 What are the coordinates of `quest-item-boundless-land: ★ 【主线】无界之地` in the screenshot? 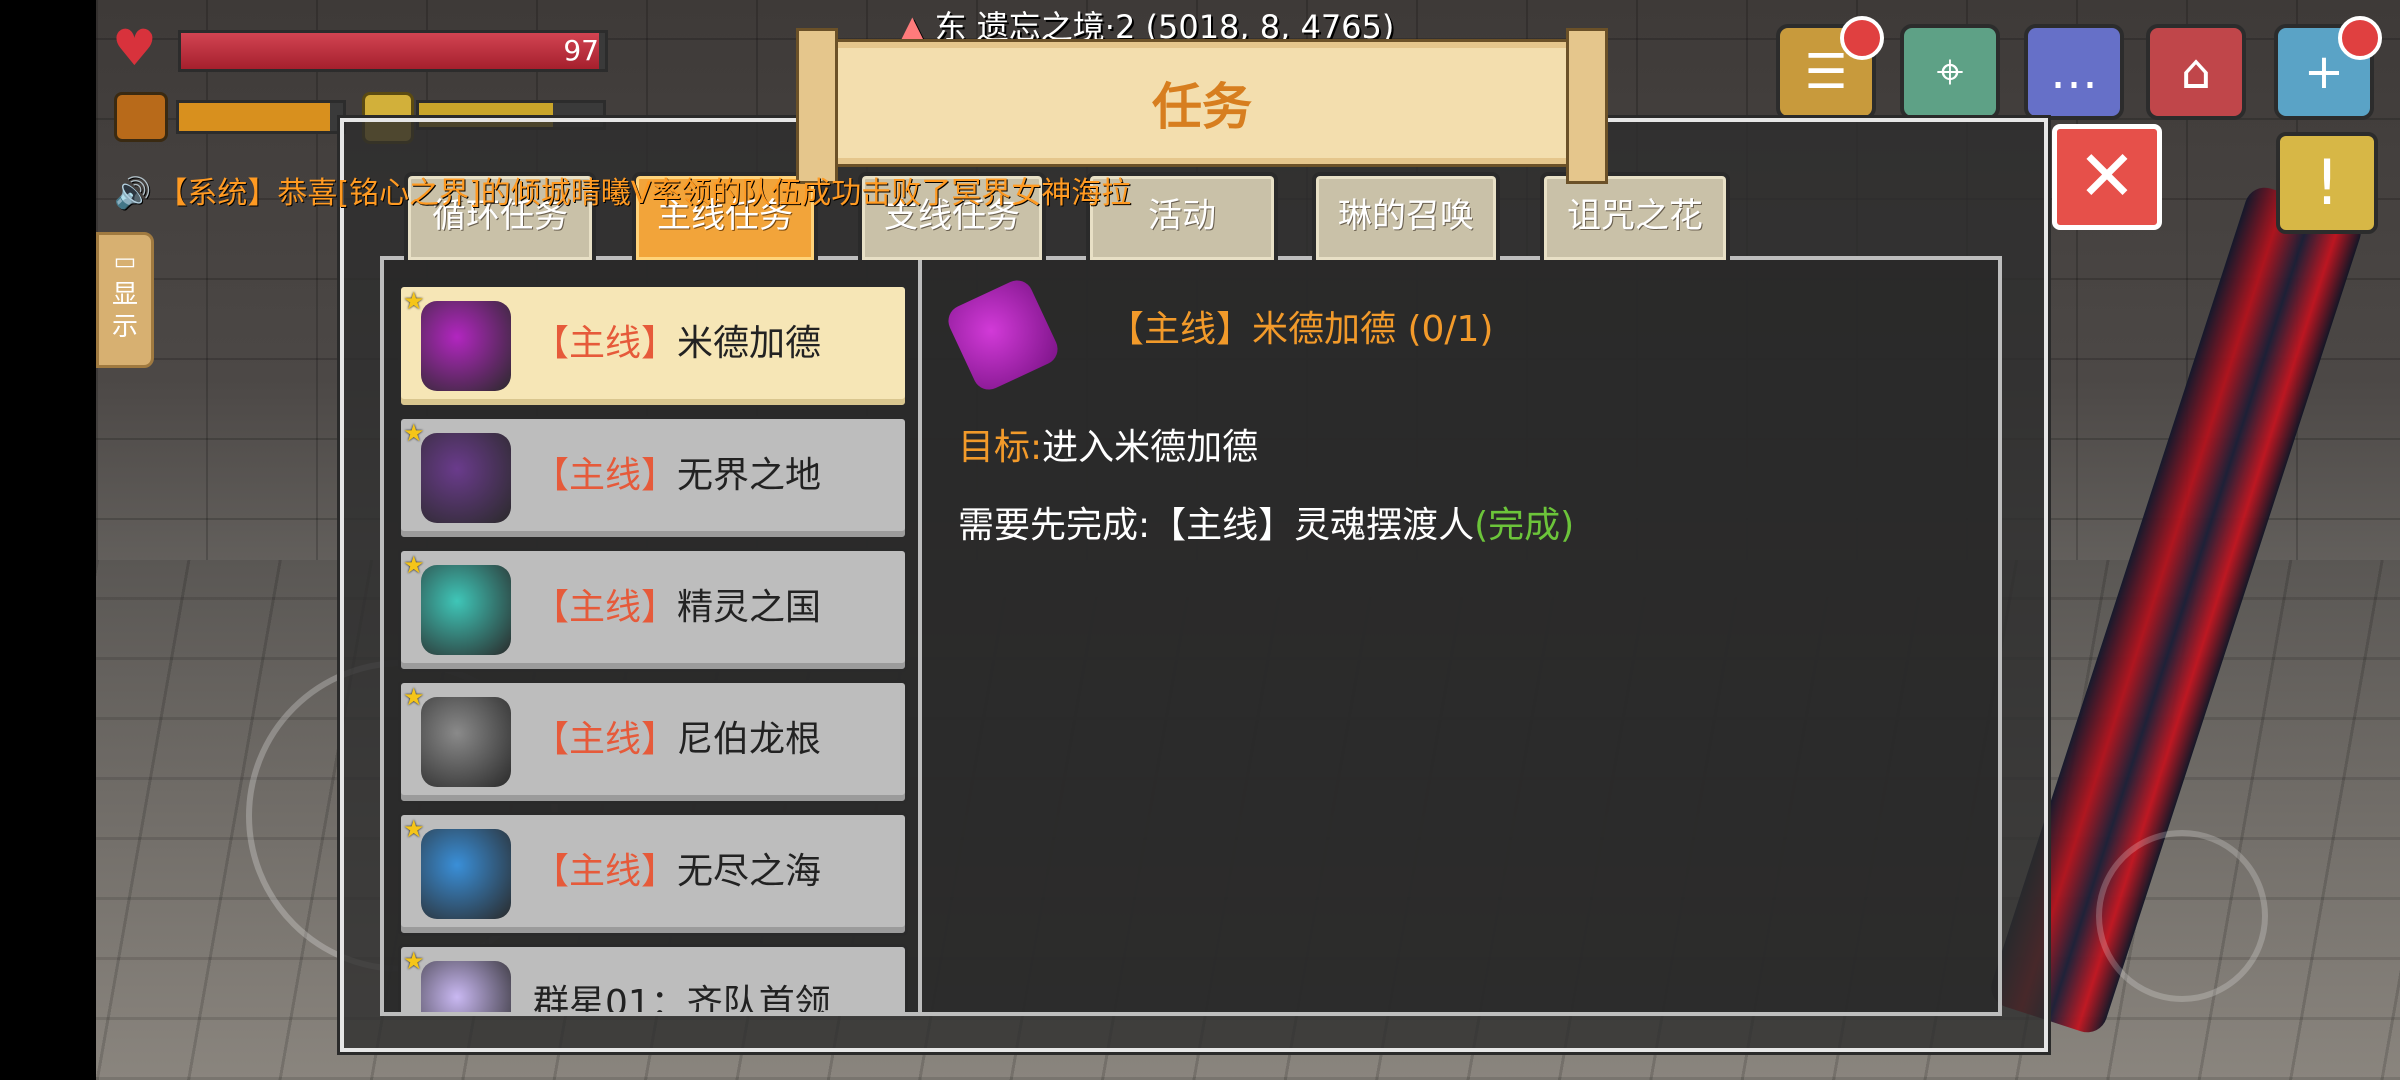 It's located at (653, 478).